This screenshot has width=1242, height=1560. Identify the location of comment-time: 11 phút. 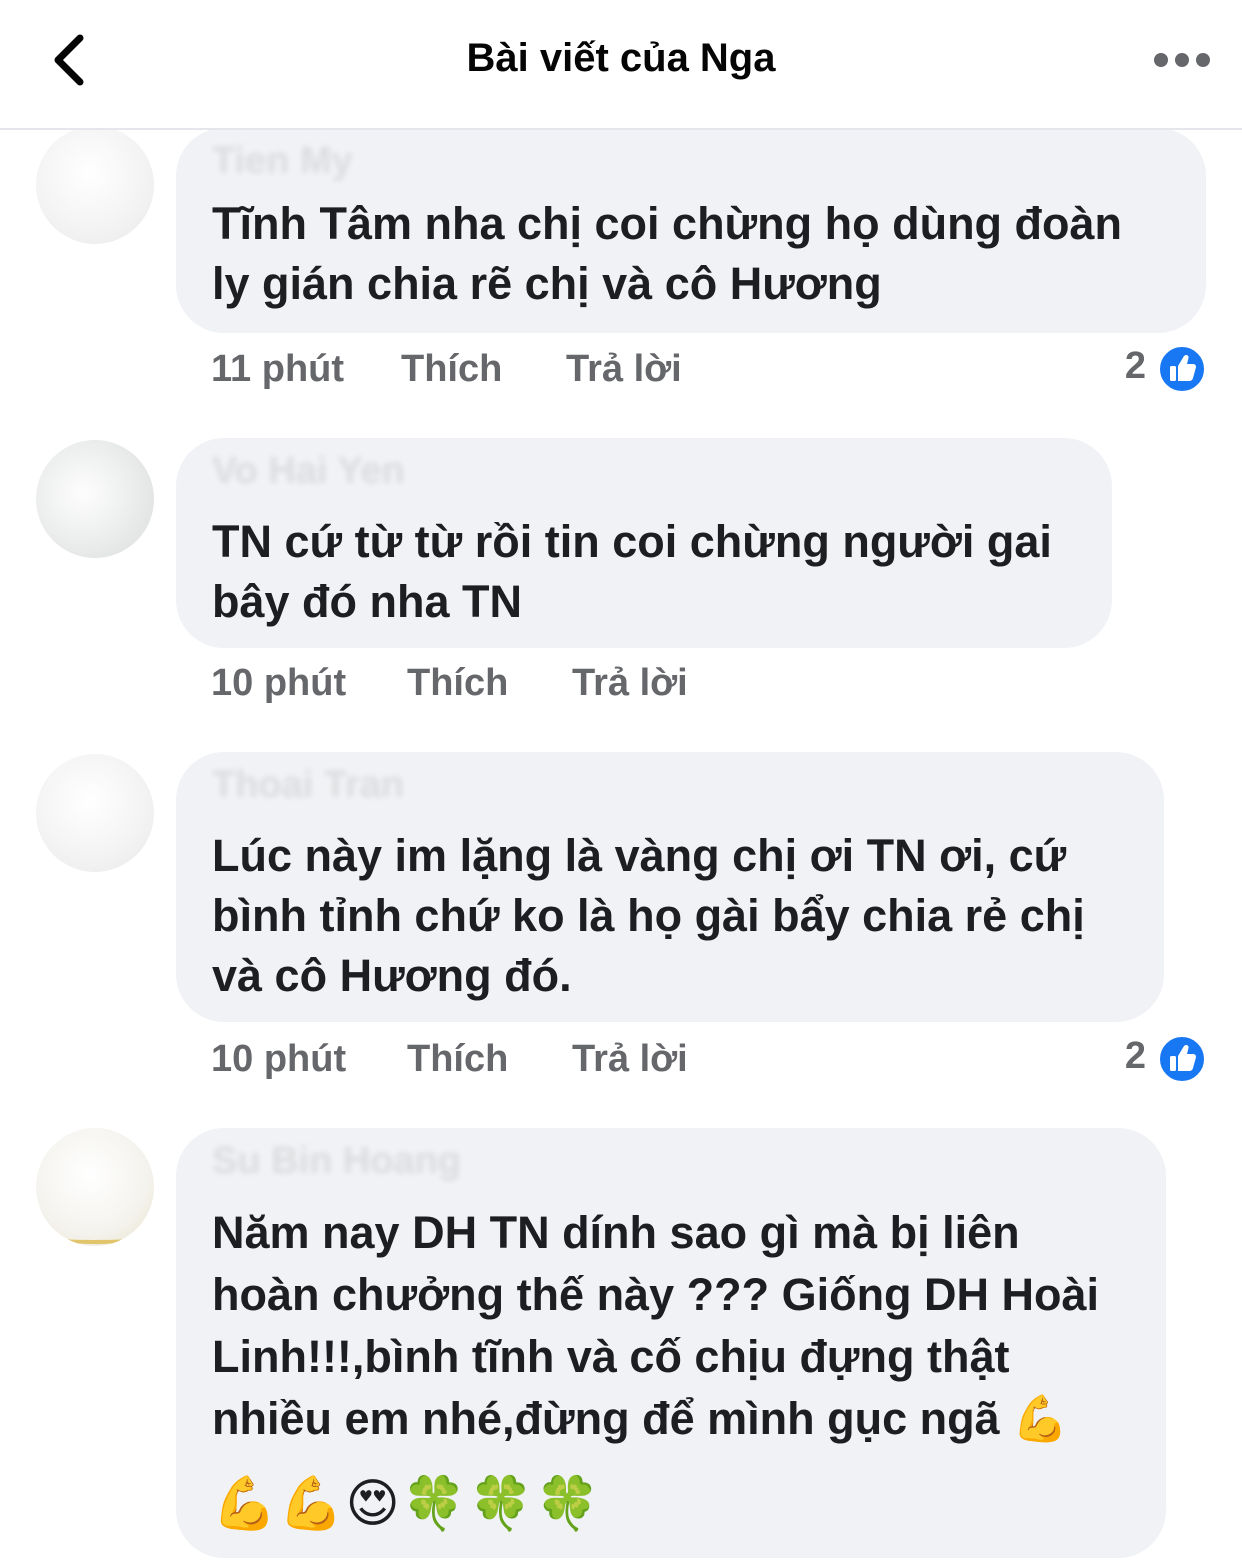
(278, 369).